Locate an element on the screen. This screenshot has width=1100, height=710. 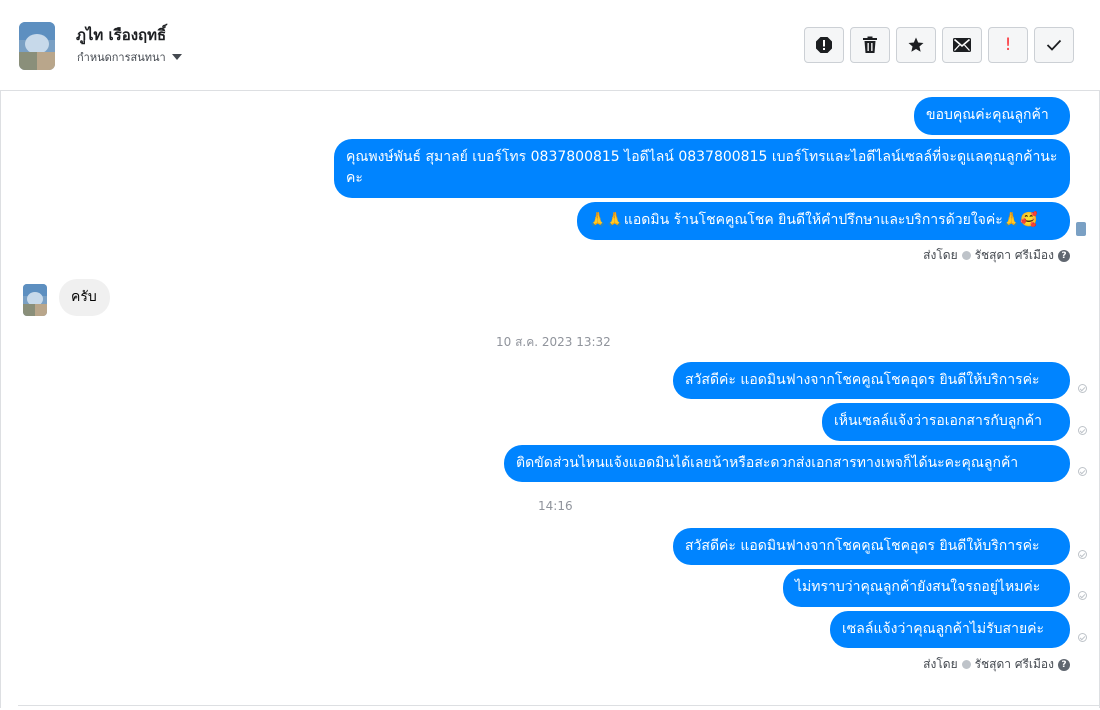
contact-avatar-small is located at coordinates (35, 300).